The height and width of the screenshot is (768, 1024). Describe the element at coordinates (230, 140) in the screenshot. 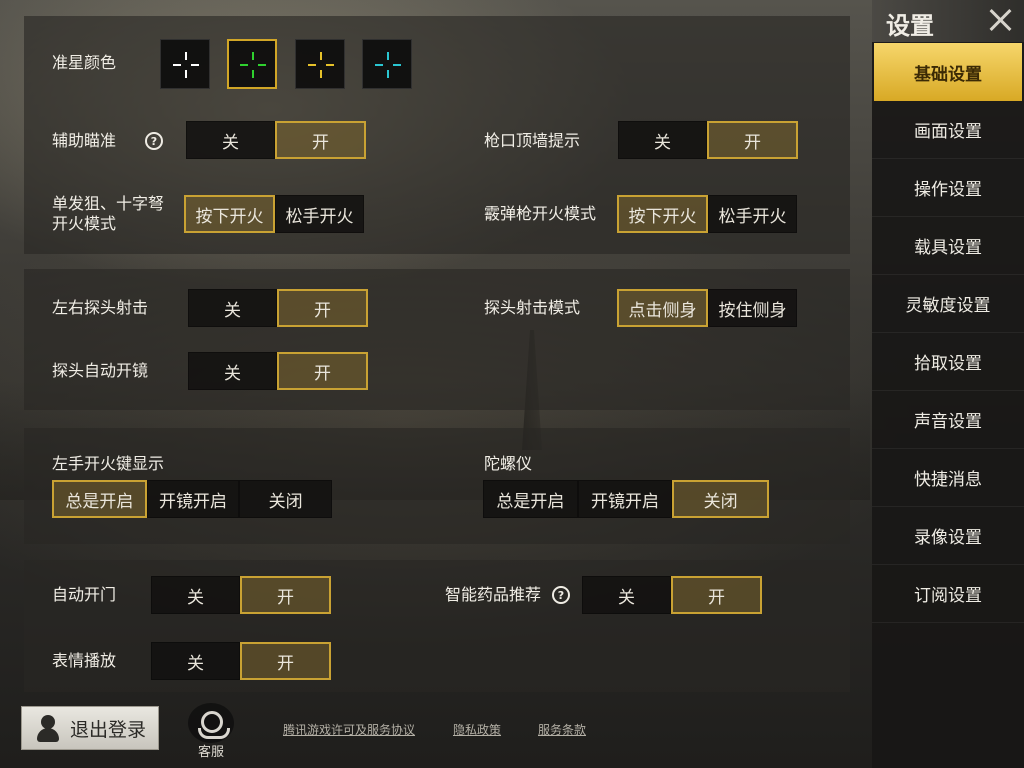

I see `aim-assist-off-button: 关` at that location.